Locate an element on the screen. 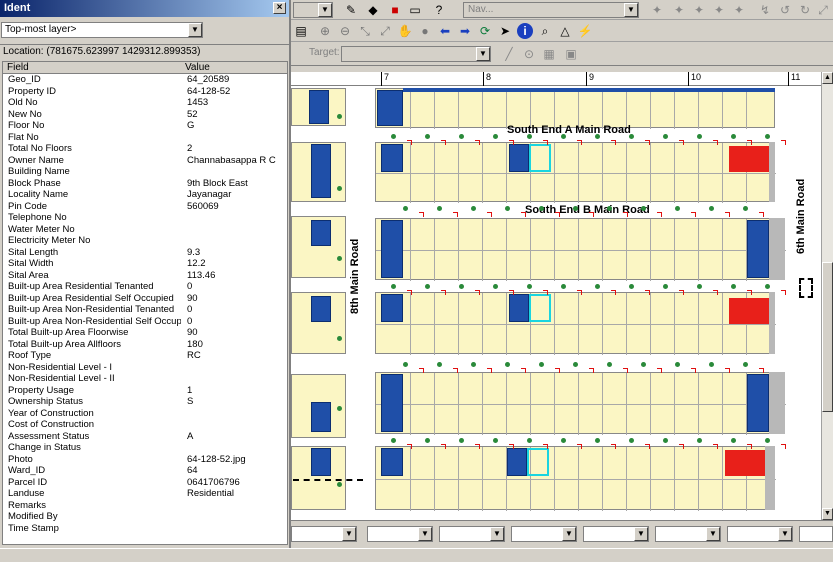 The image size is (833, 562). table-row: New No 52 is located at coordinates (145, 115).